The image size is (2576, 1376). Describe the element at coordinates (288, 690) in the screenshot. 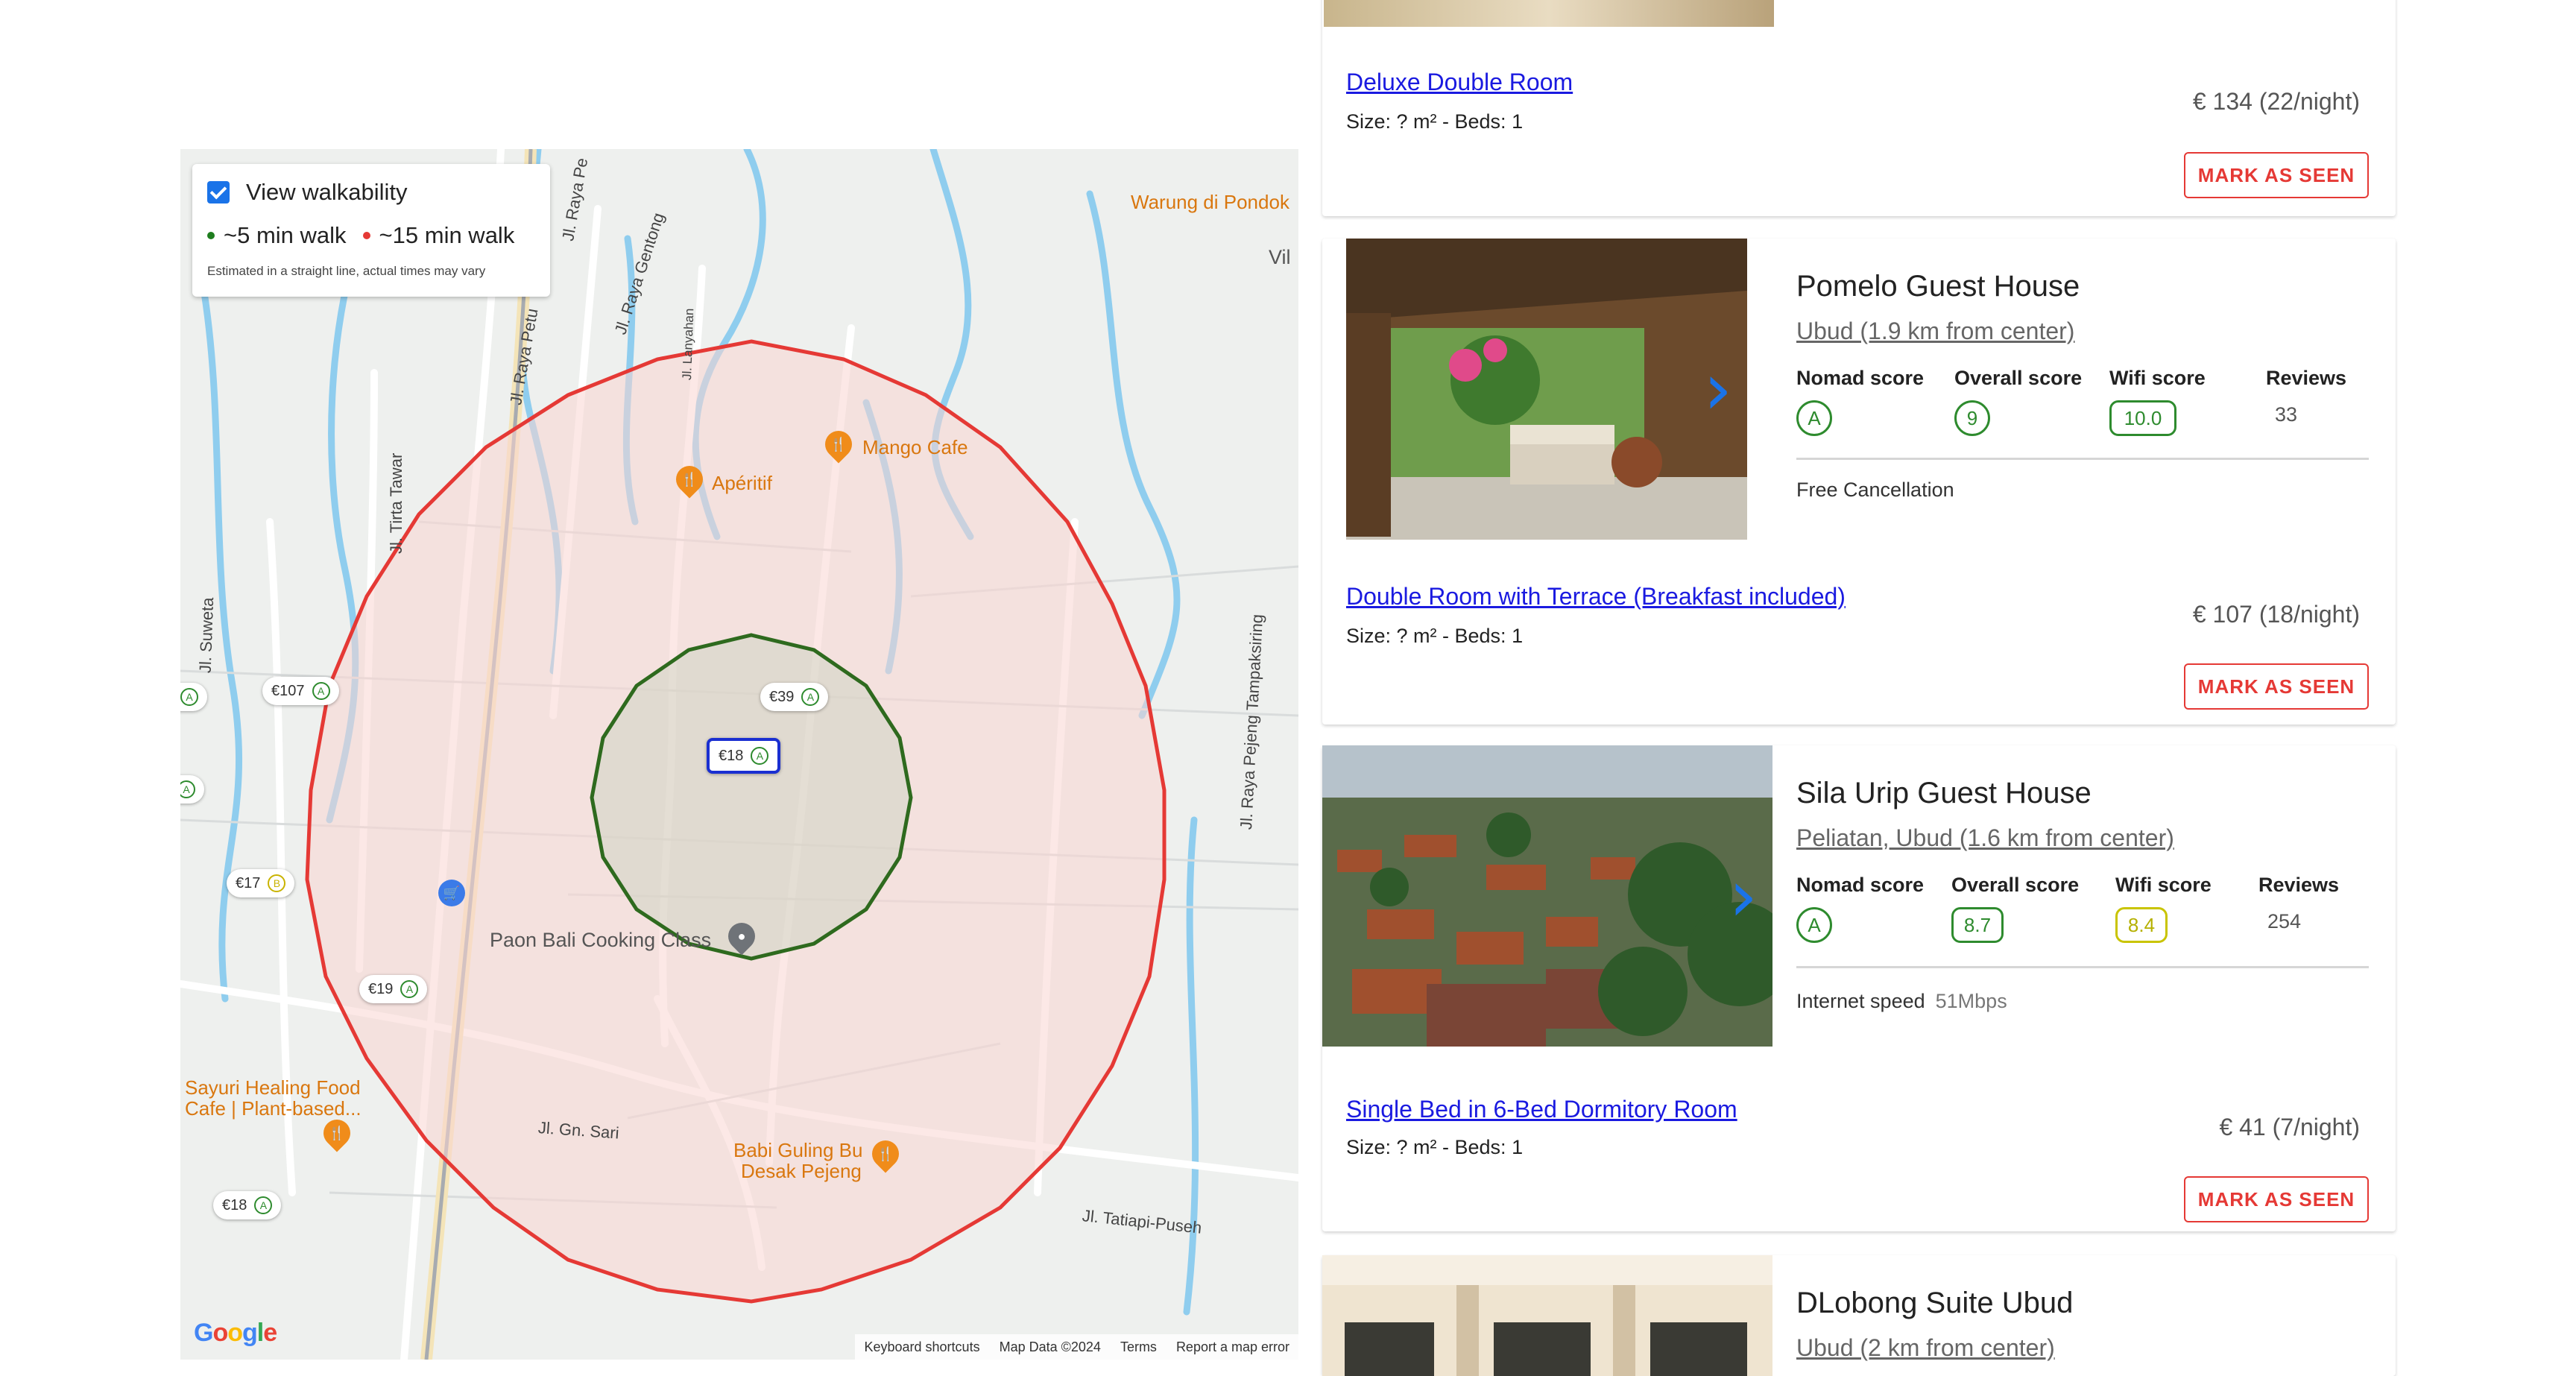

I see `price-pin-price: €107` at that location.